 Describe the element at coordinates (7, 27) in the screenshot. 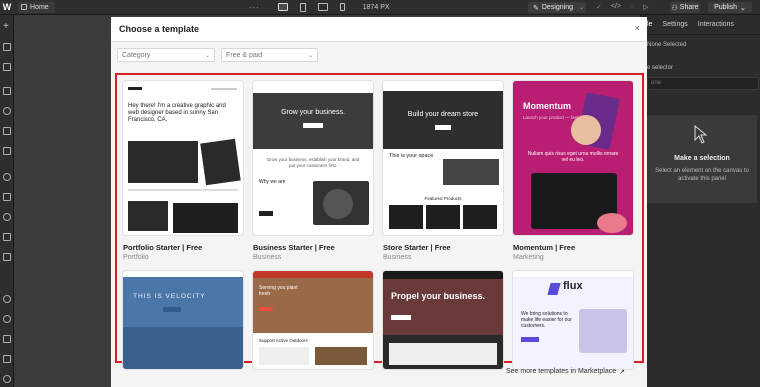

I see `add-icon: +` at that location.